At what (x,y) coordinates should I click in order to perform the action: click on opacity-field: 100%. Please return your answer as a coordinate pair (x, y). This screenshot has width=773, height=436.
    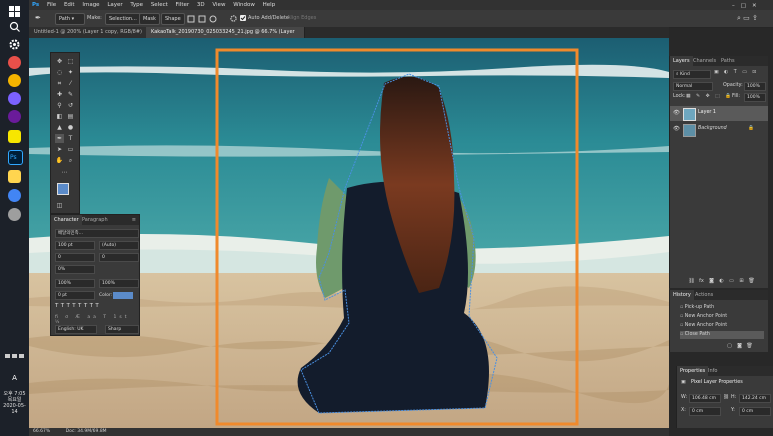
    Looking at the image, I should click on (755, 86).